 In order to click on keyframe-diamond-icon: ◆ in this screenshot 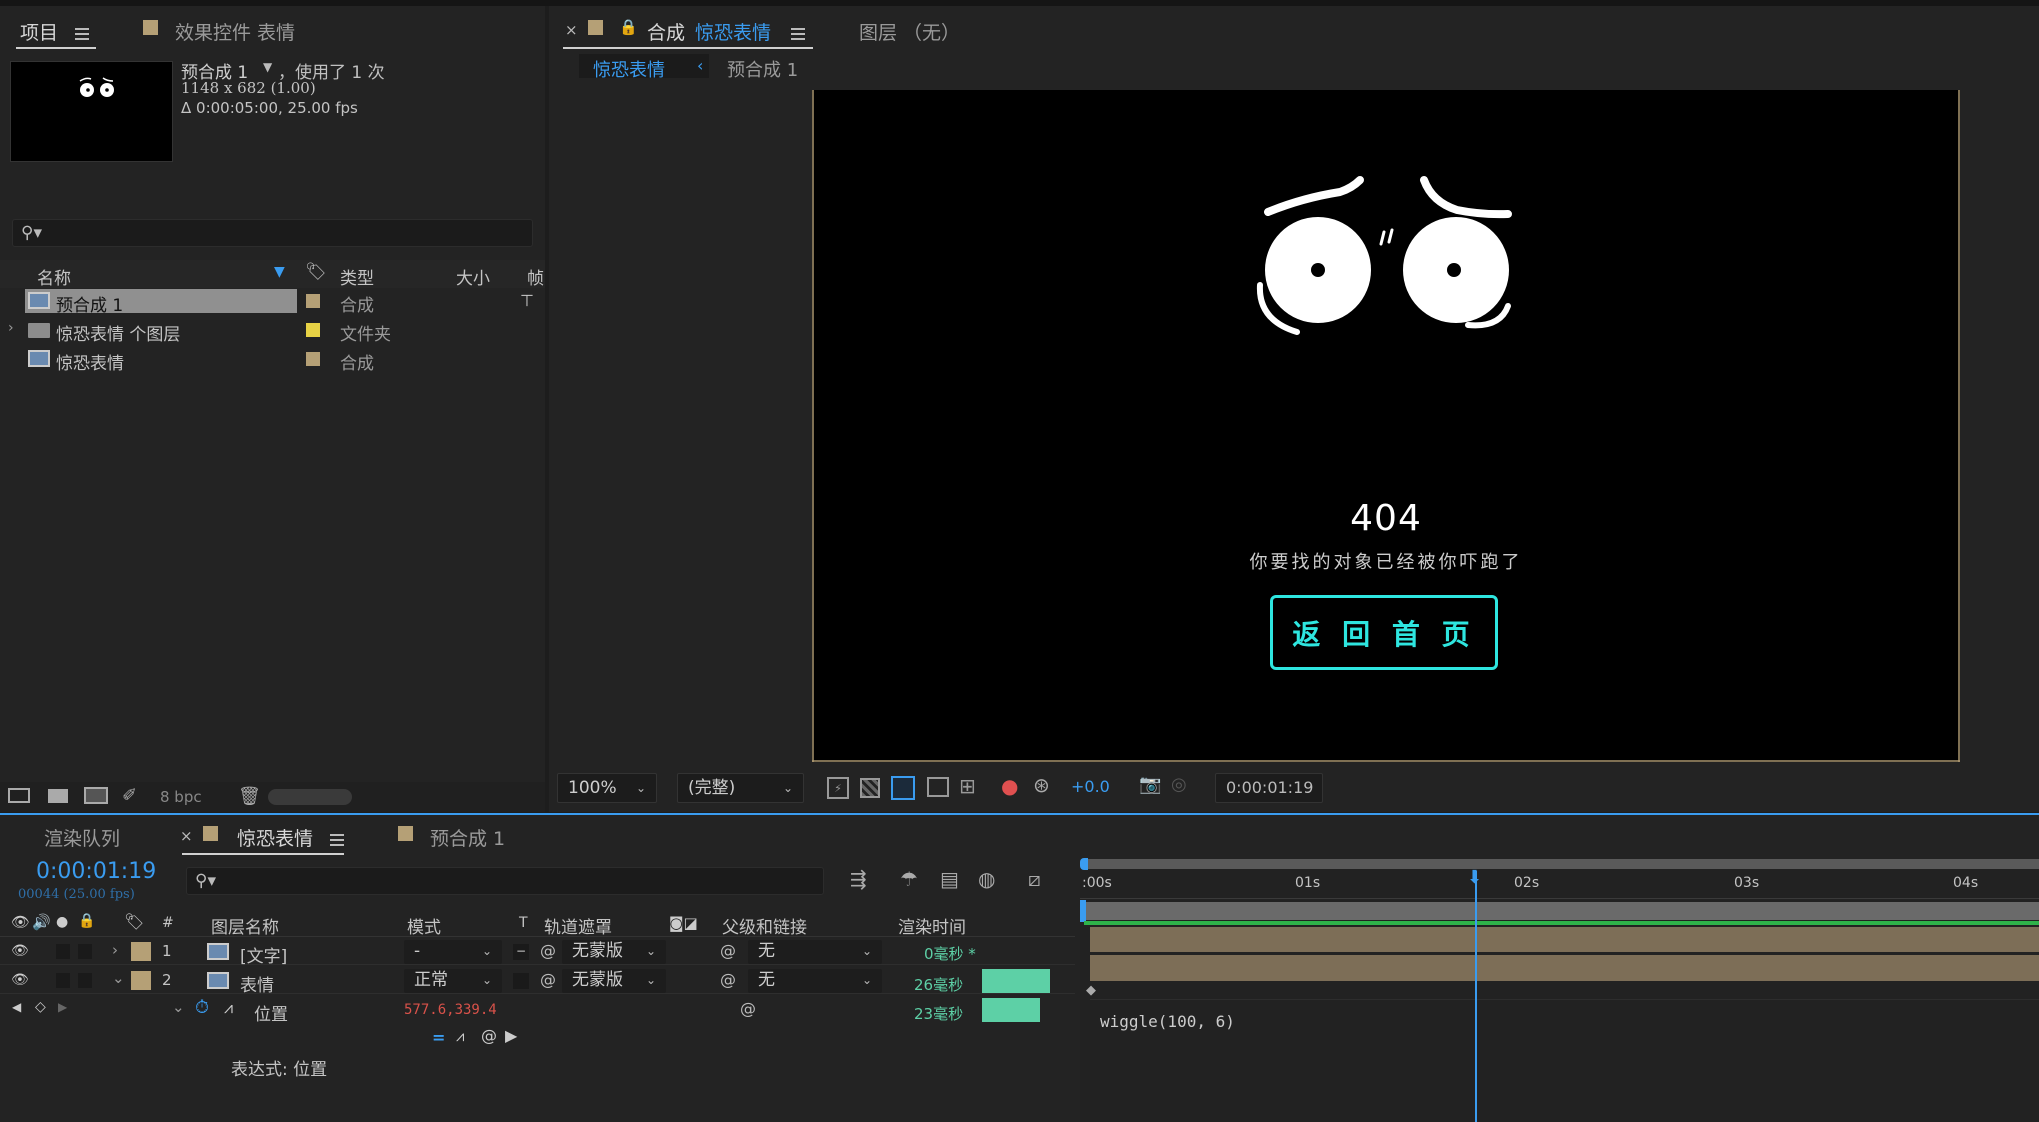, I will do `click(1091, 990)`.